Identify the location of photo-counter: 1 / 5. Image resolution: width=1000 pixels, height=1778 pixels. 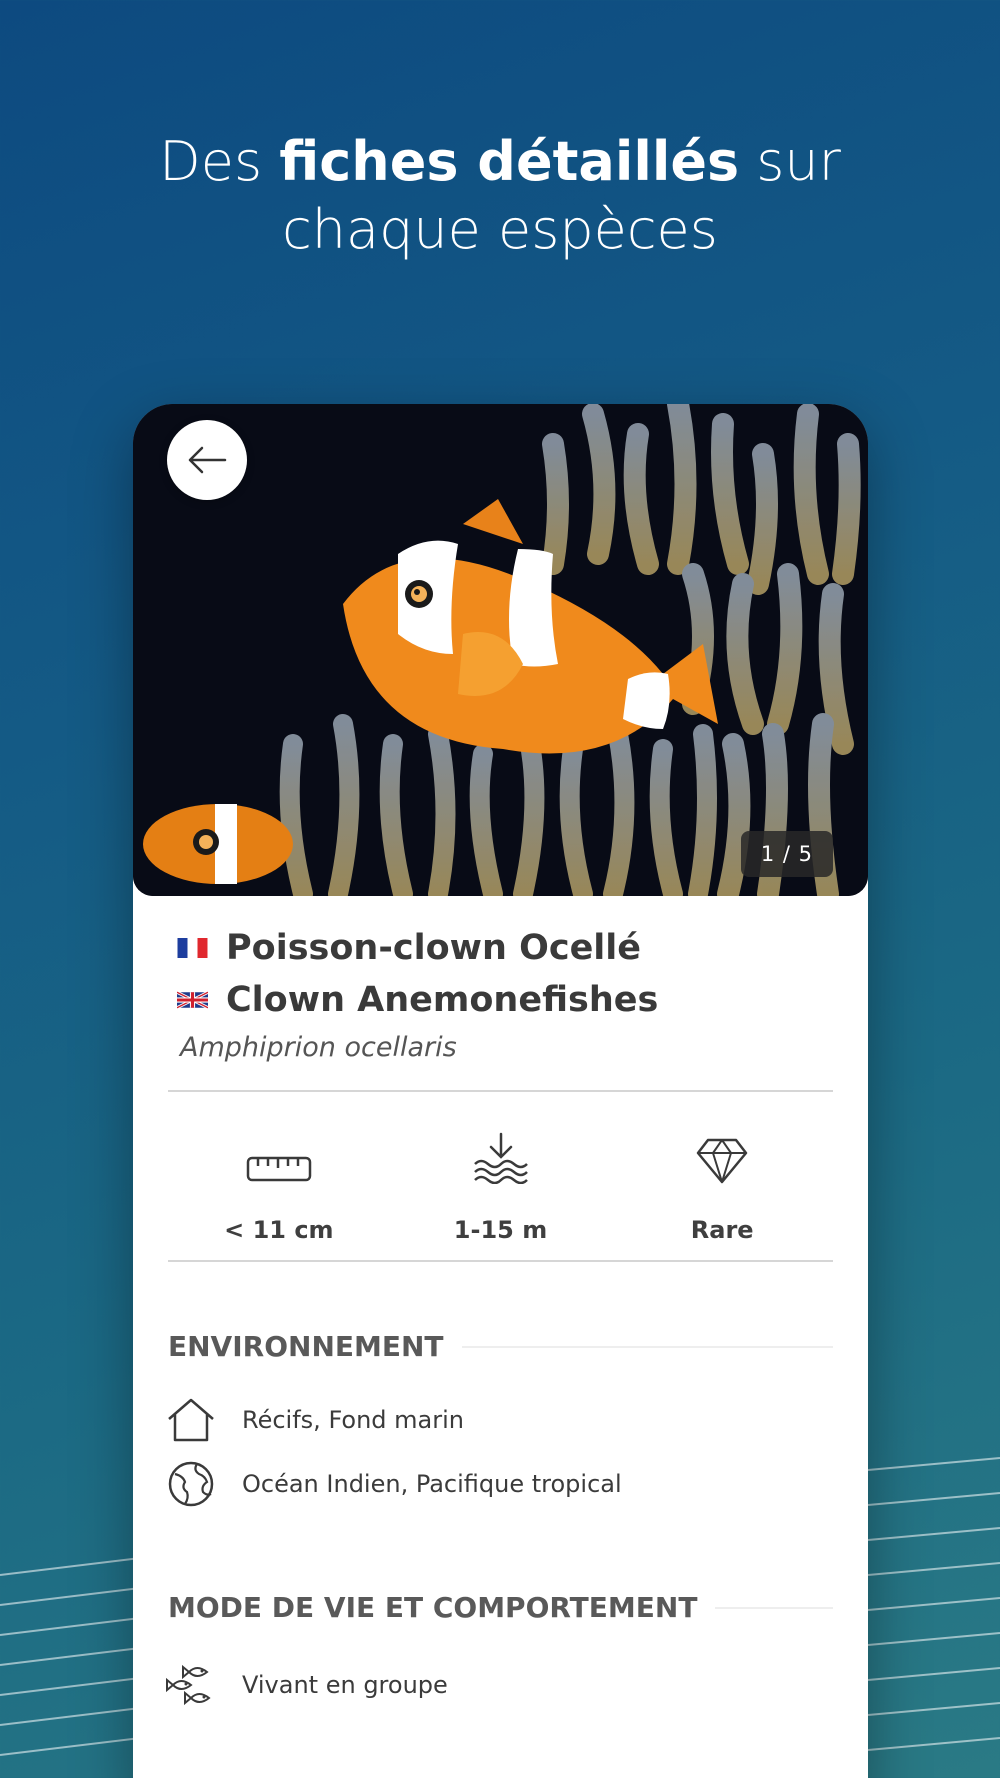
(786, 854).